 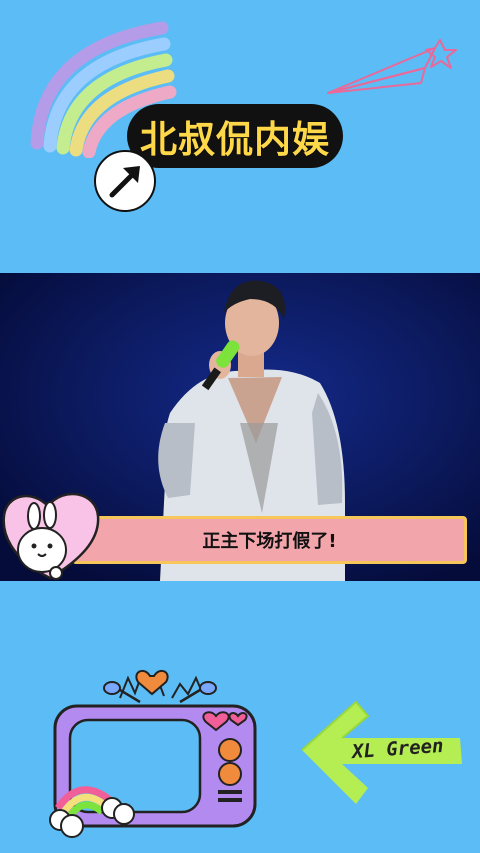 I want to click on paper-plane-icon, so click(x=392, y=66).